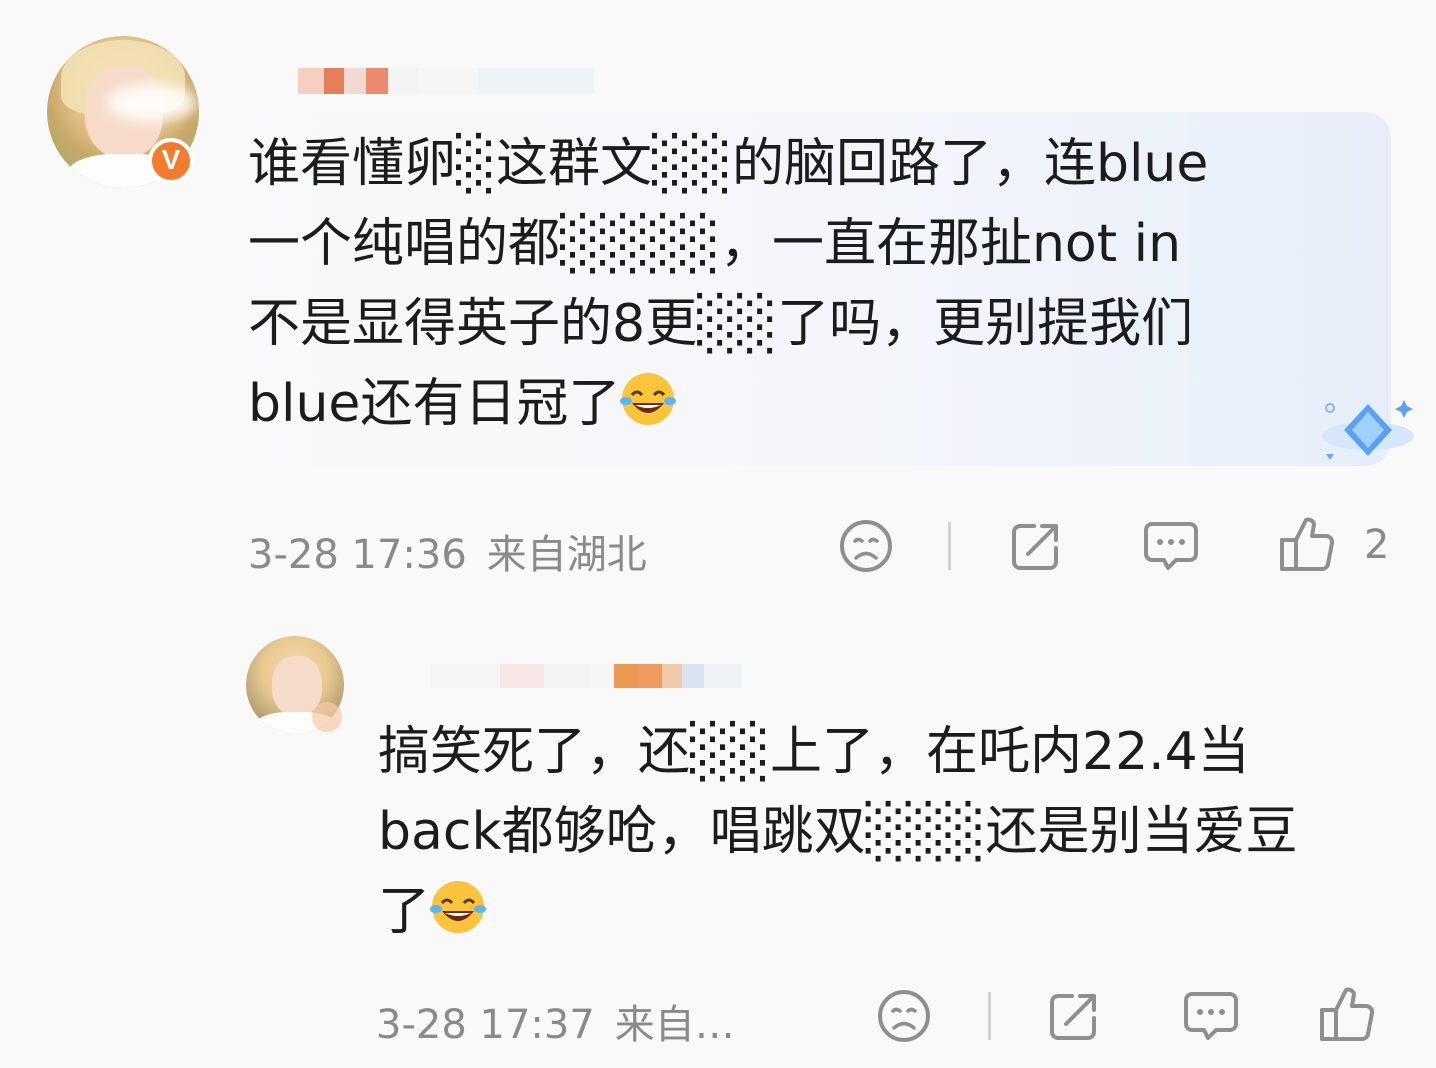  What do you see at coordinates (586, 676) in the screenshot?
I see `reply-username-blurred` at bounding box center [586, 676].